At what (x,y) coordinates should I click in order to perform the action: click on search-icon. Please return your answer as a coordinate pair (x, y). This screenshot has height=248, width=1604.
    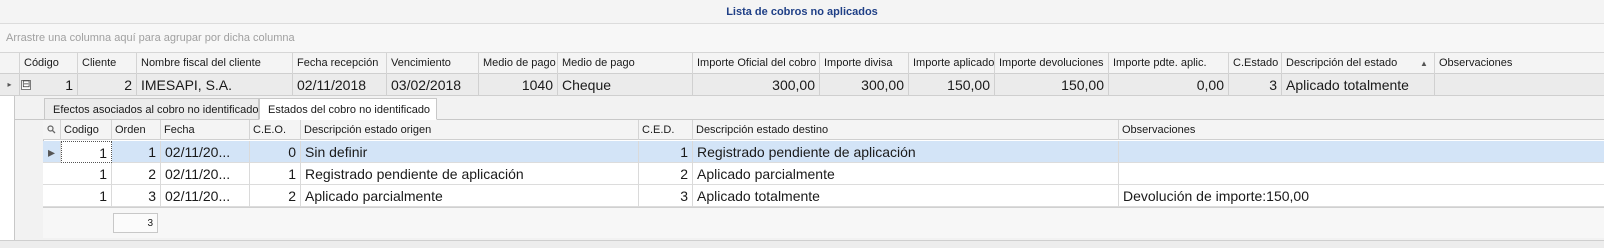
    Looking at the image, I should click on (52, 130).